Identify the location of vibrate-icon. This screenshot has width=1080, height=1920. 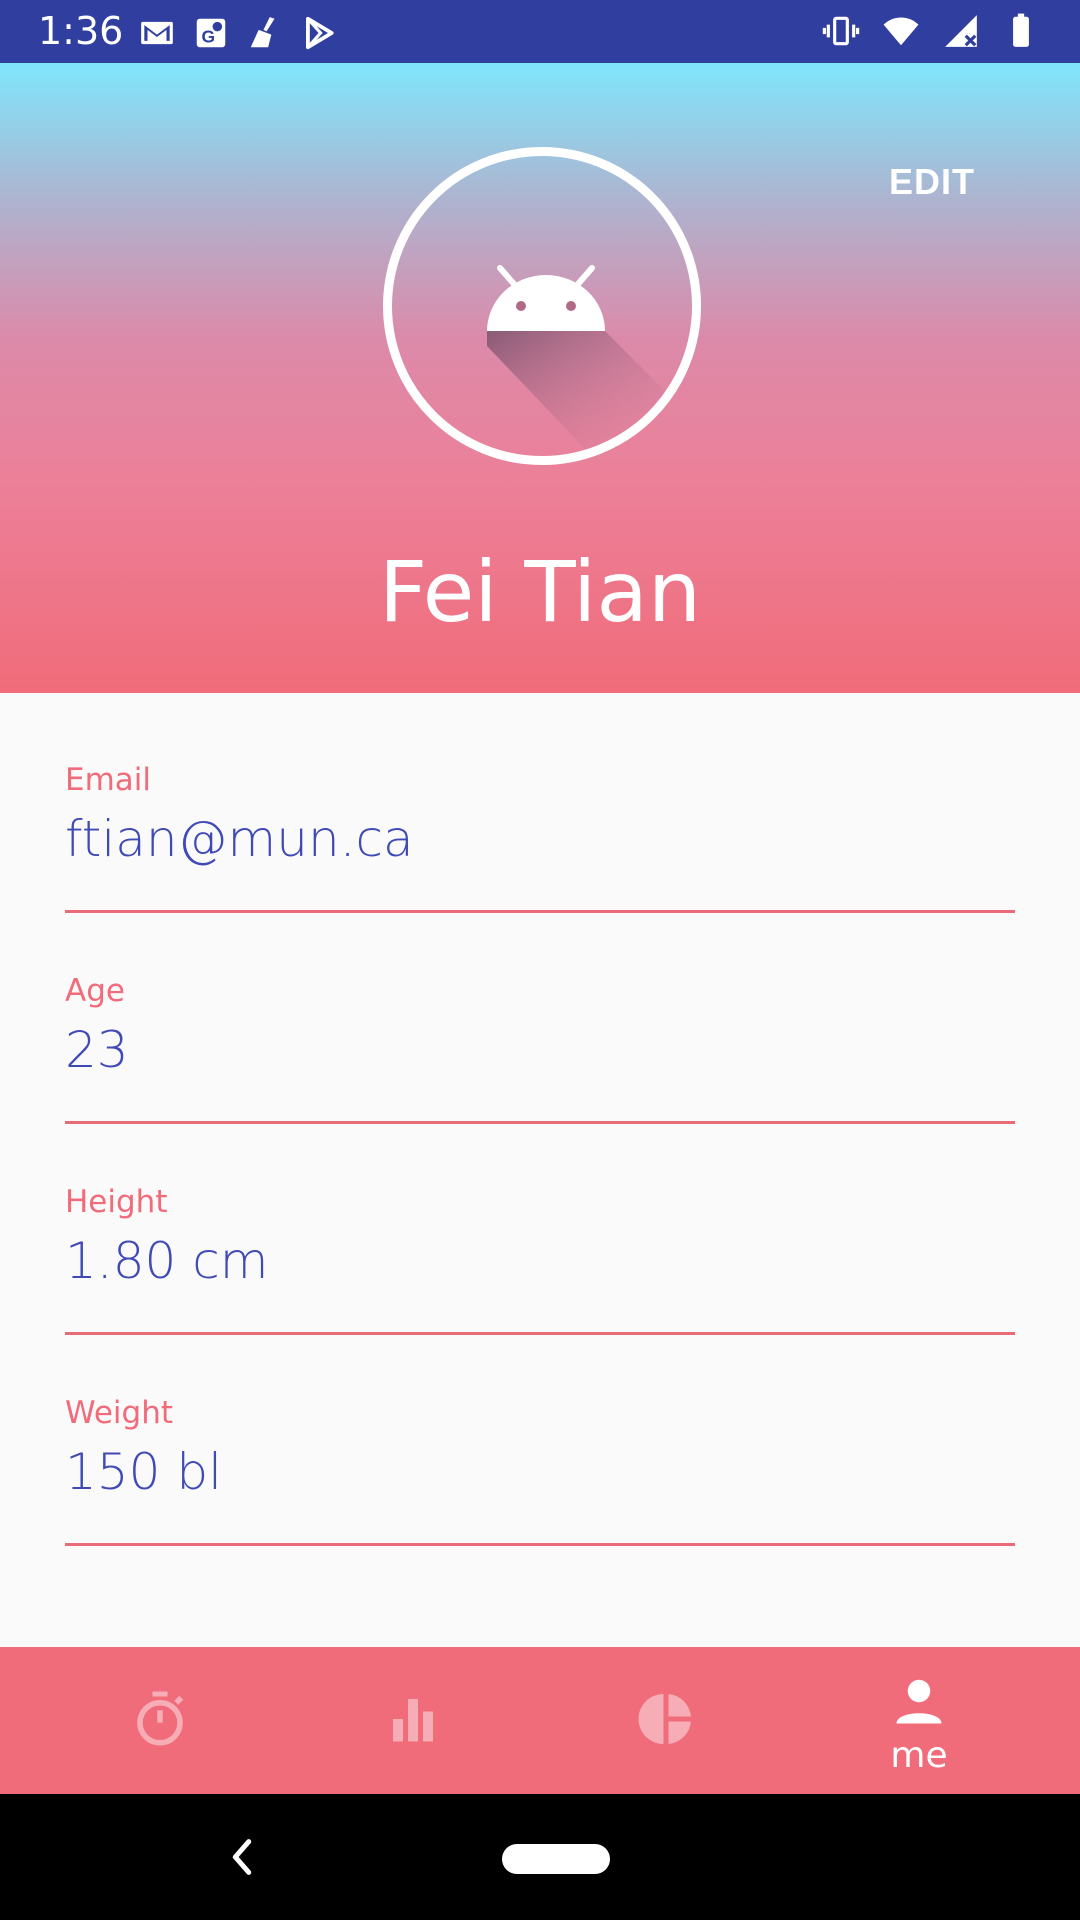
(841, 31).